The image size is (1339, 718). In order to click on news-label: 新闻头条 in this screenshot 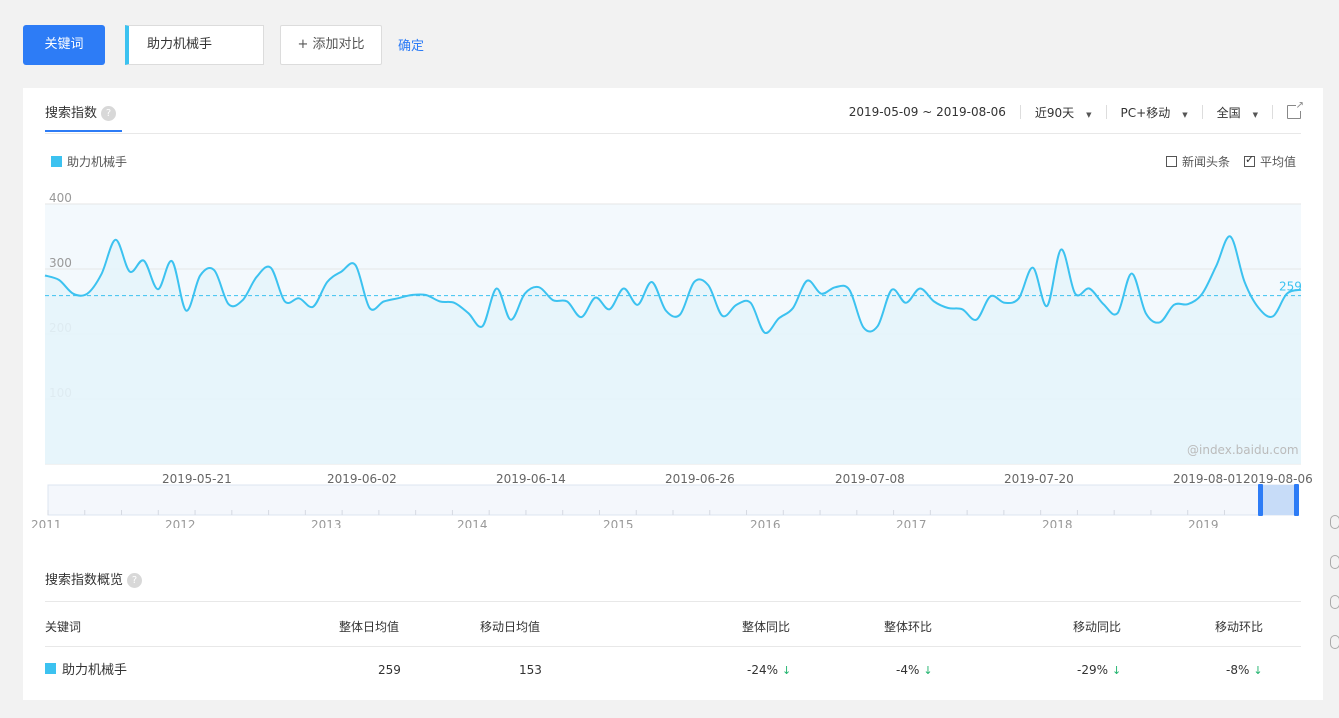, I will do `click(1205, 162)`.